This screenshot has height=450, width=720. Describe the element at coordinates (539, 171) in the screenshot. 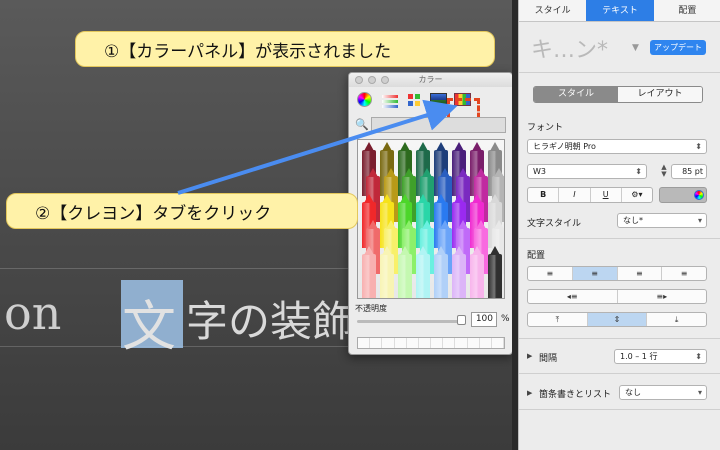

I see `font-weight-value: W3` at that location.